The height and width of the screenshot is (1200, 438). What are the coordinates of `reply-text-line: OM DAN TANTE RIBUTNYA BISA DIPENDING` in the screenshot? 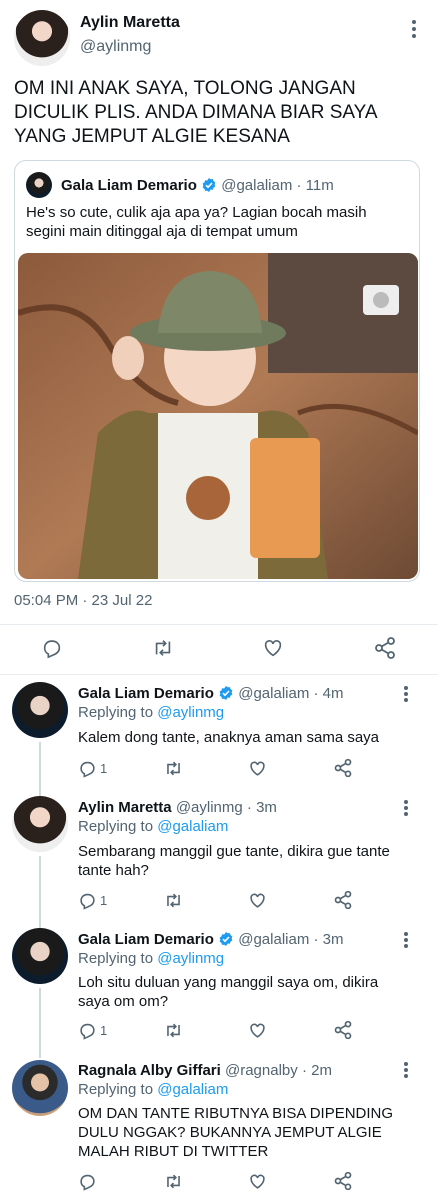 It's located at (236, 1113).